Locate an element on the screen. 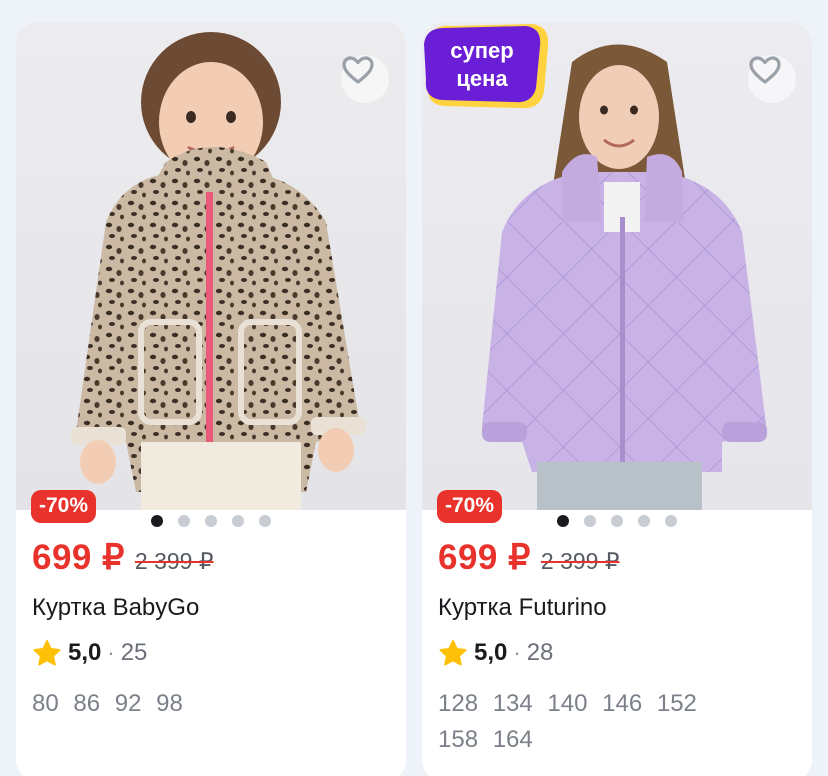 This screenshot has height=776, width=828. super-price-badge: супер цена is located at coordinates (486, 66).